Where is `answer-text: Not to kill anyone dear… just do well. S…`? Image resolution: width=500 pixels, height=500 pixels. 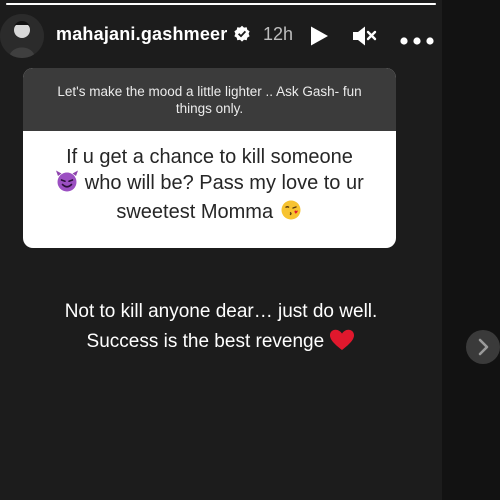
answer-text: Not to kill anyone dear… just do well. S… is located at coordinates (221, 327).